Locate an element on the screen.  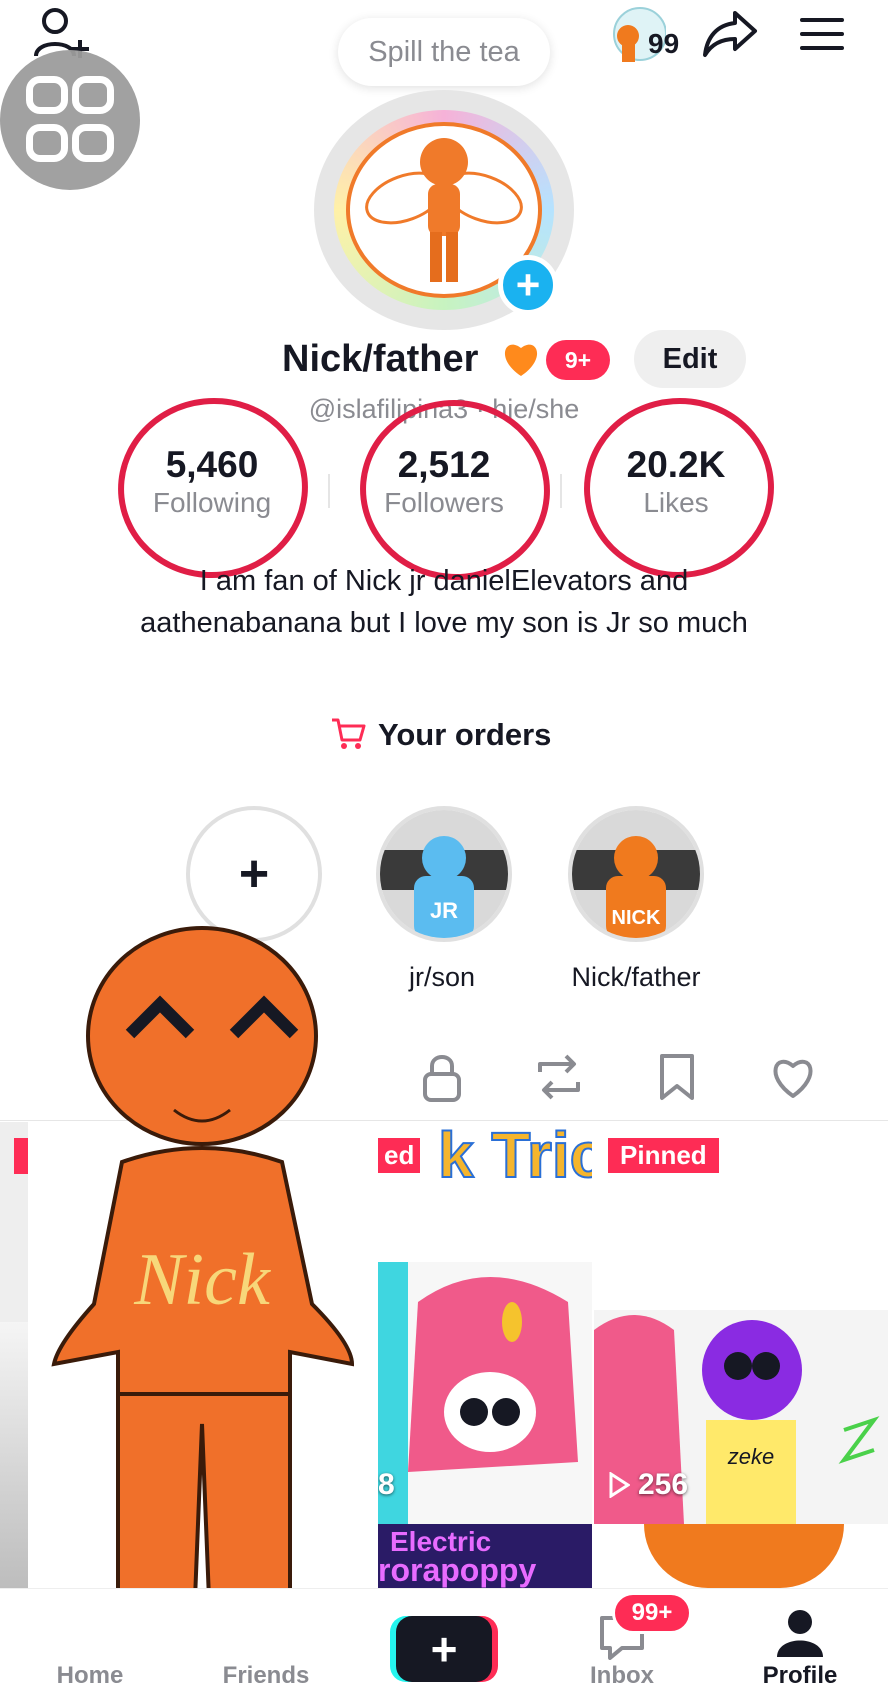
video-thumbnail: ed k Tric 8 Electric rorapoppy is located at coordinates (485, 1355).